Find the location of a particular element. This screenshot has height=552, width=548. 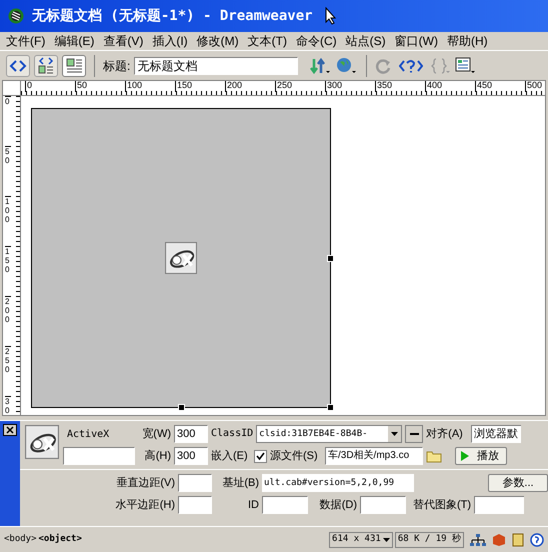

align-dropdown: 浏览器默 is located at coordinates (496, 434).